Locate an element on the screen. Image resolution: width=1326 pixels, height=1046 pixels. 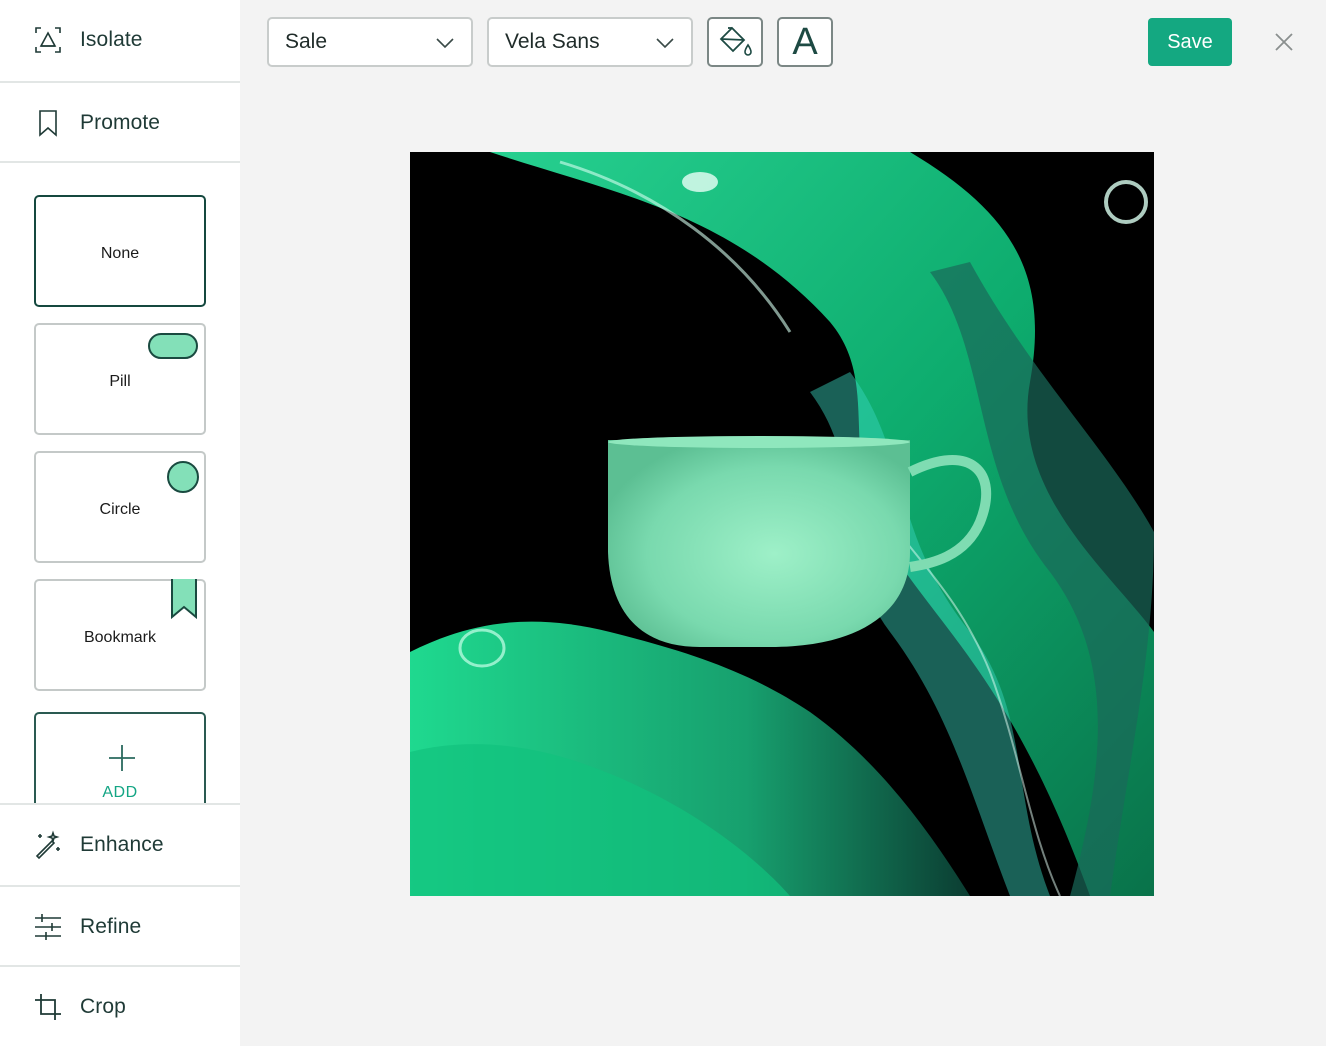
badge-option-circle: Circle is located at coordinates (120, 507).